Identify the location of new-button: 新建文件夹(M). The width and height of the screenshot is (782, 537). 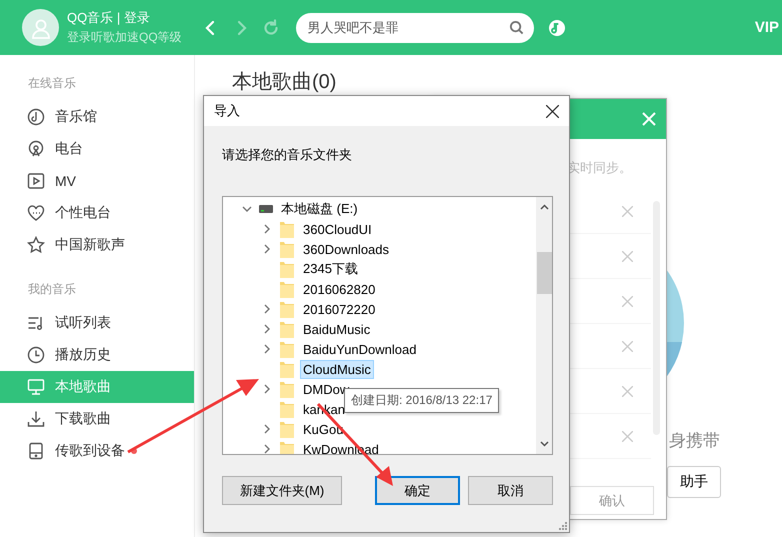
(282, 490).